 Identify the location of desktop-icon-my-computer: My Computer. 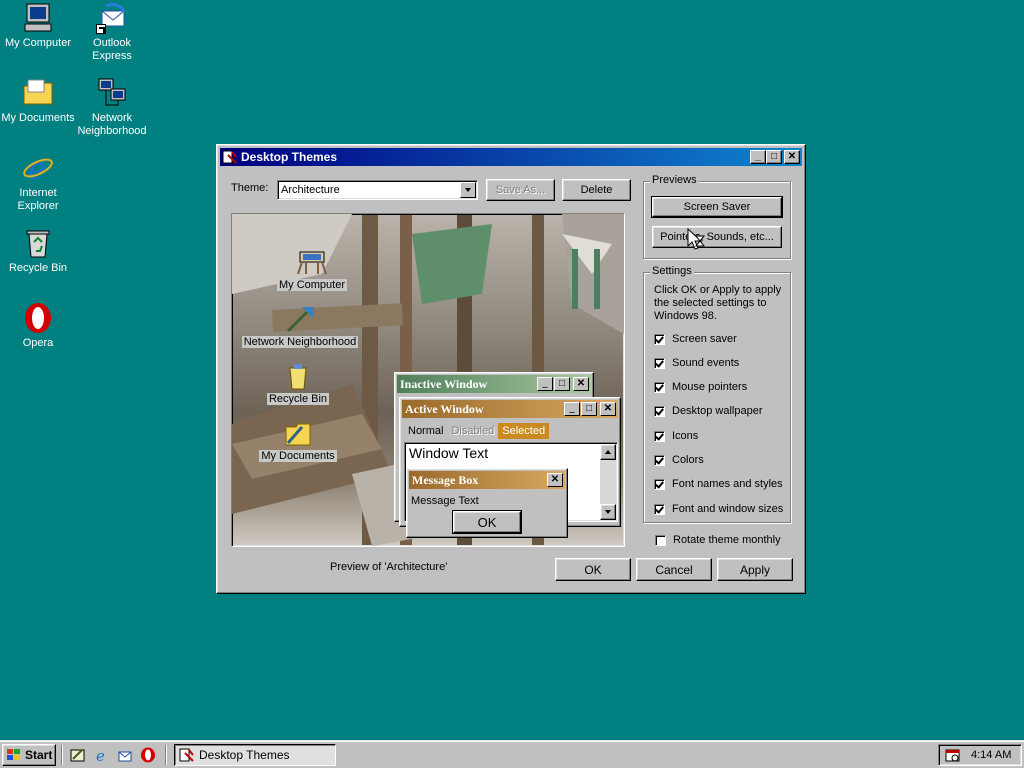
(38, 26).